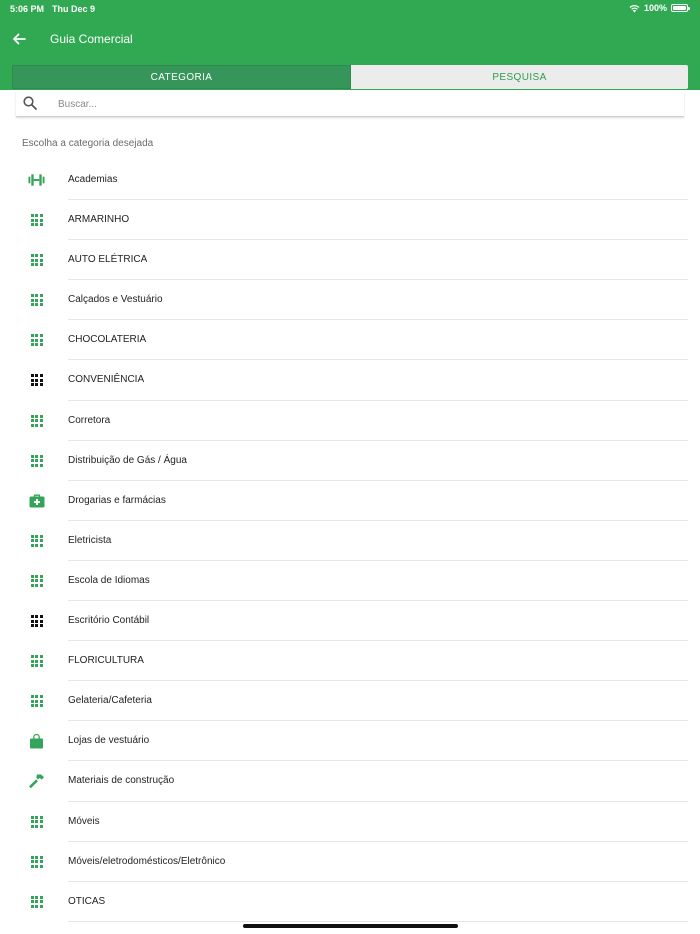 This screenshot has height=934, width=700. I want to click on category-label: CONVENIÊNCIA, so click(106, 380).